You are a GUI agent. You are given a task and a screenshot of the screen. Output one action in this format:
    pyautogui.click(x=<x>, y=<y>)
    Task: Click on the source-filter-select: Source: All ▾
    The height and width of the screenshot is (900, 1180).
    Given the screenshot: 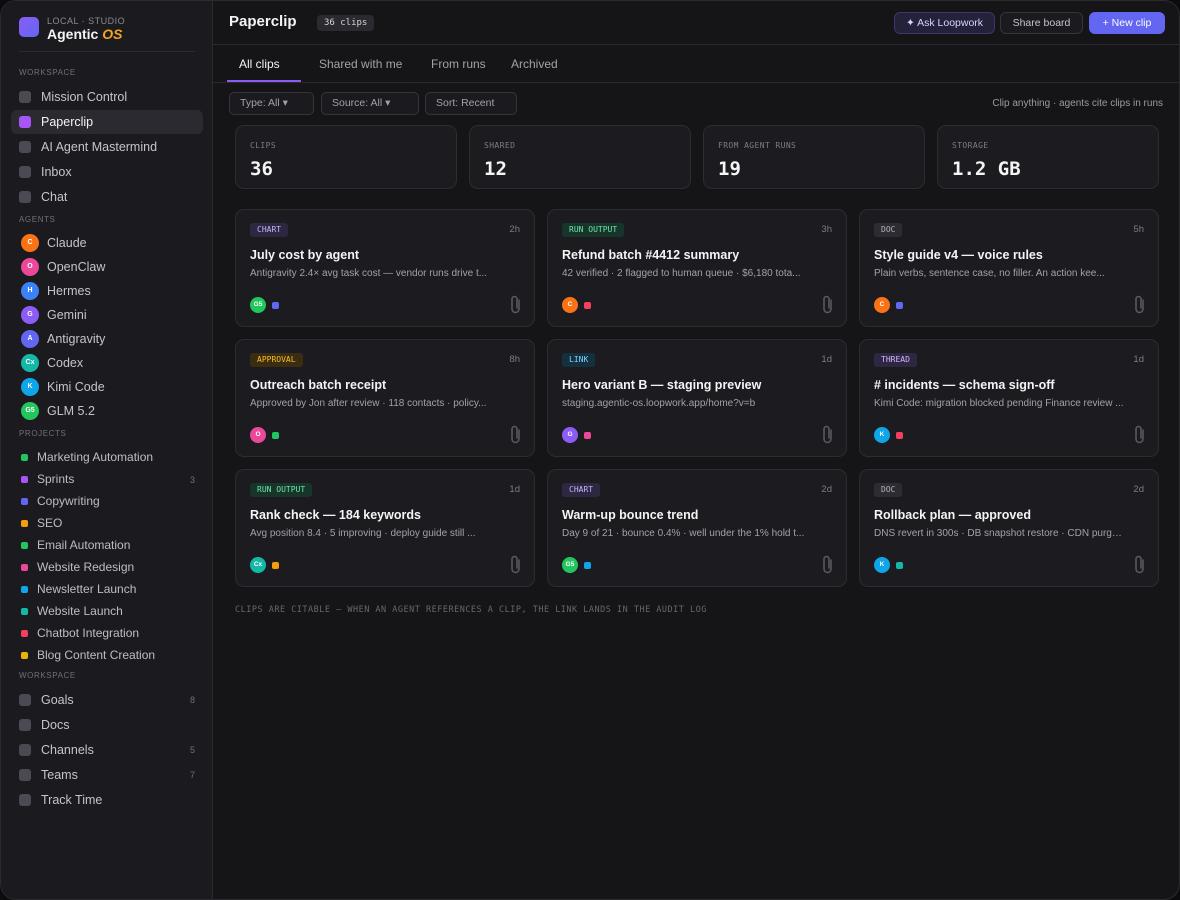 What is the action you would take?
    pyautogui.click(x=370, y=103)
    